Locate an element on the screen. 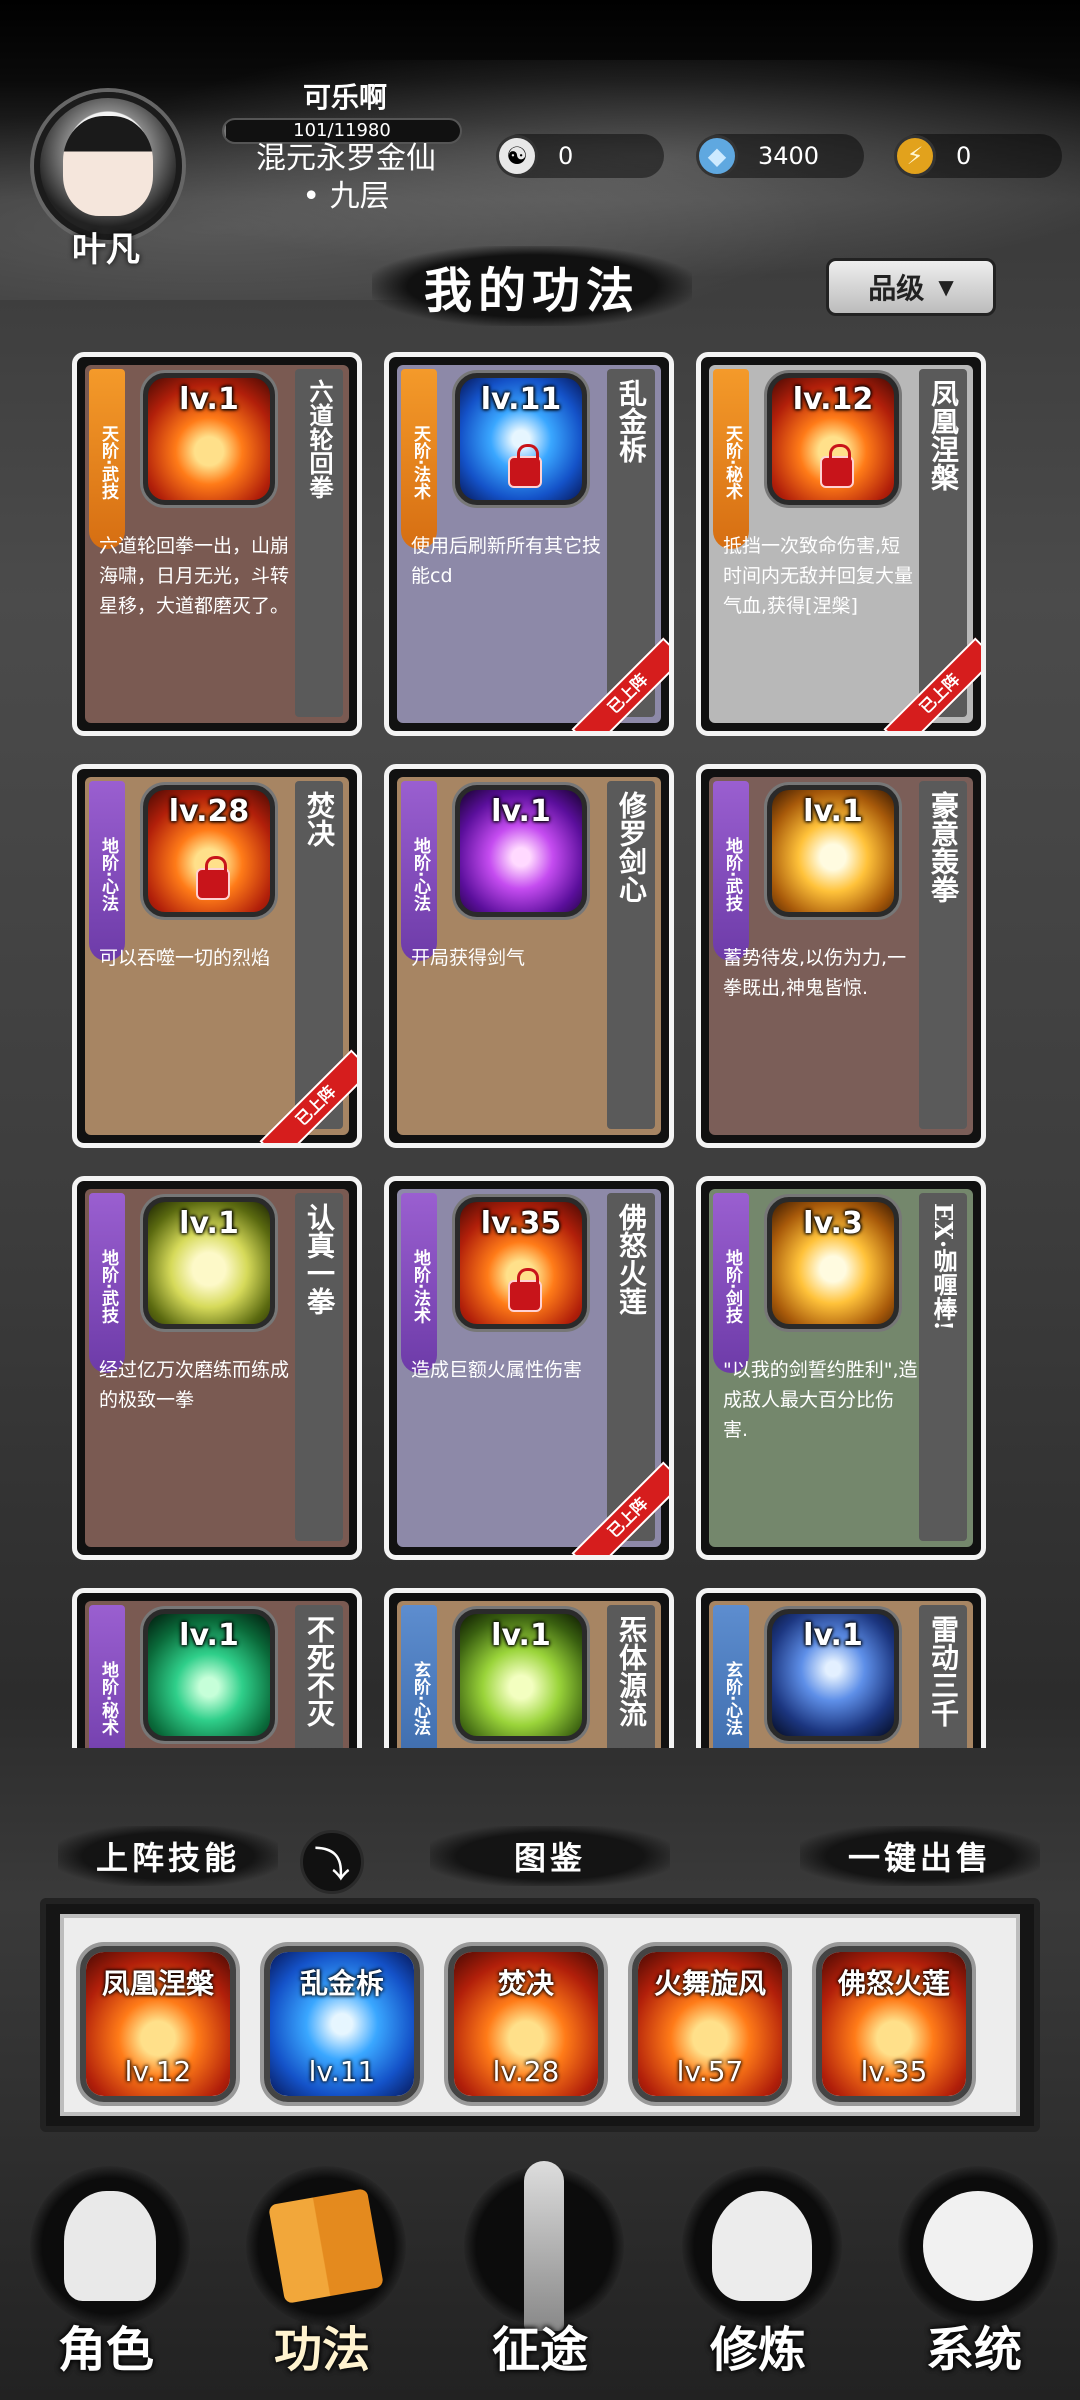 This screenshot has width=1080, height=2400. sell-all-button: 一键出售 is located at coordinates (920, 1856).